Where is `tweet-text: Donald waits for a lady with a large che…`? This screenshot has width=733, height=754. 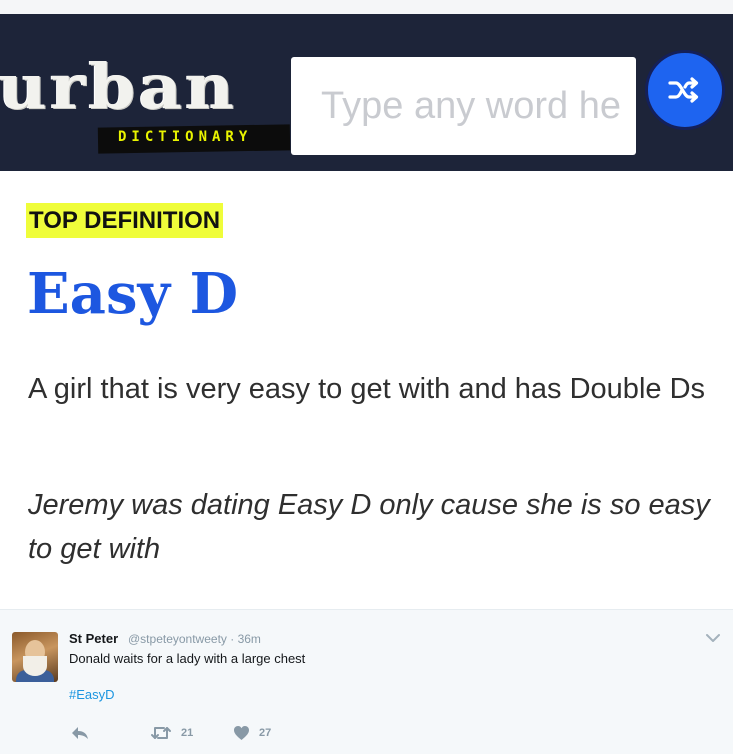 tweet-text: Donald waits for a lady with a large che… is located at coordinates (187, 658).